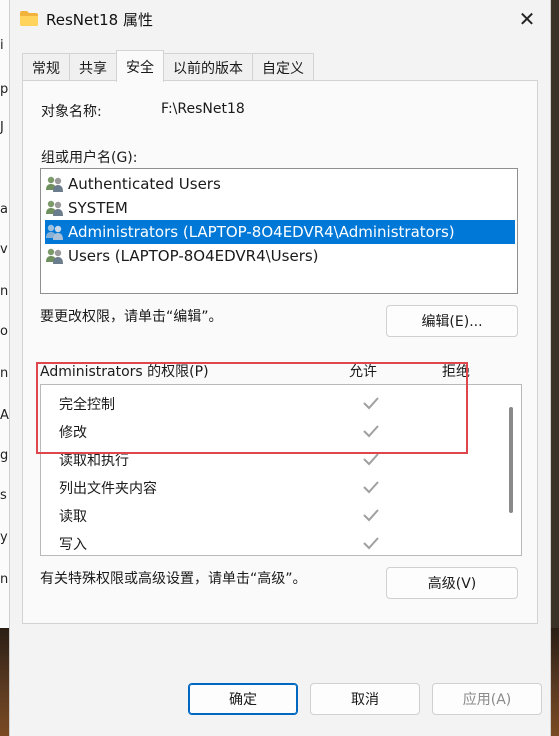 Image resolution: width=559 pixels, height=736 pixels. Describe the element at coordinates (99, 20) in the screenshot. I see `window-title: ResNet18 属性` at that location.